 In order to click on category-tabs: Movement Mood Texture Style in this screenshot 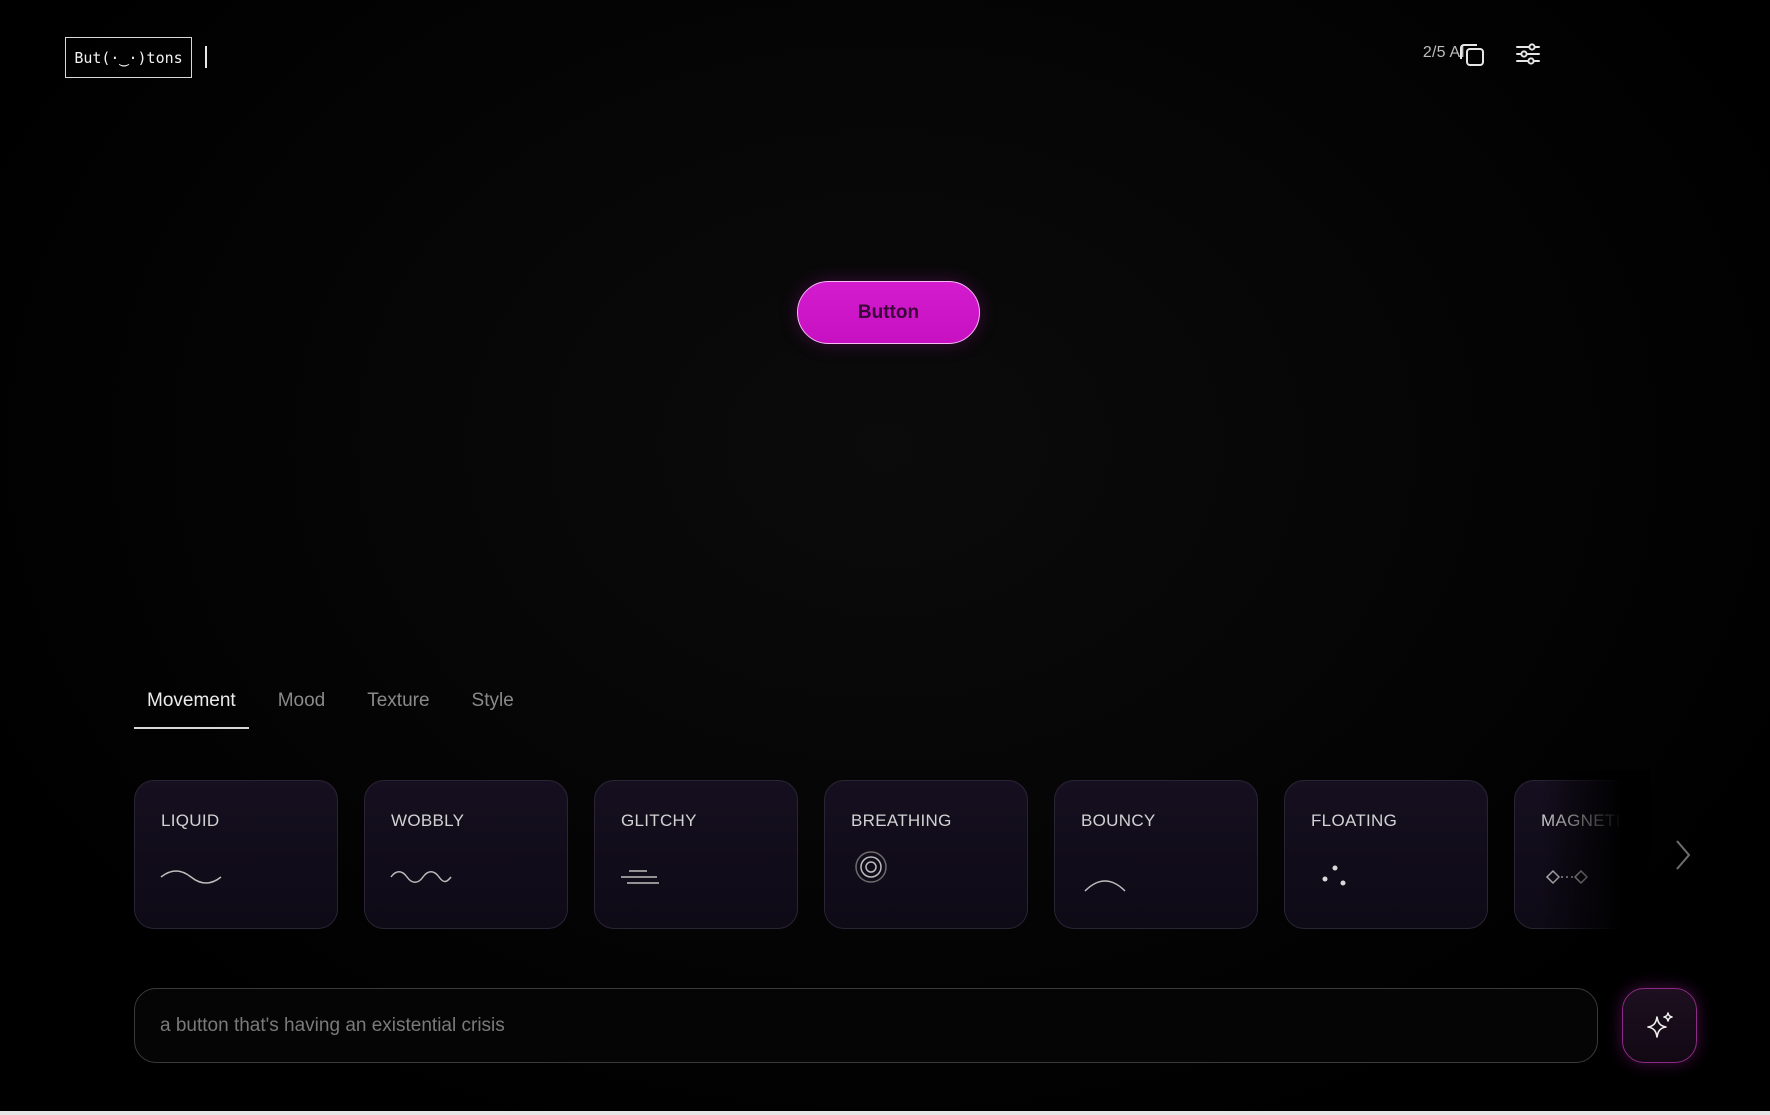, I will do `click(338, 704)`.